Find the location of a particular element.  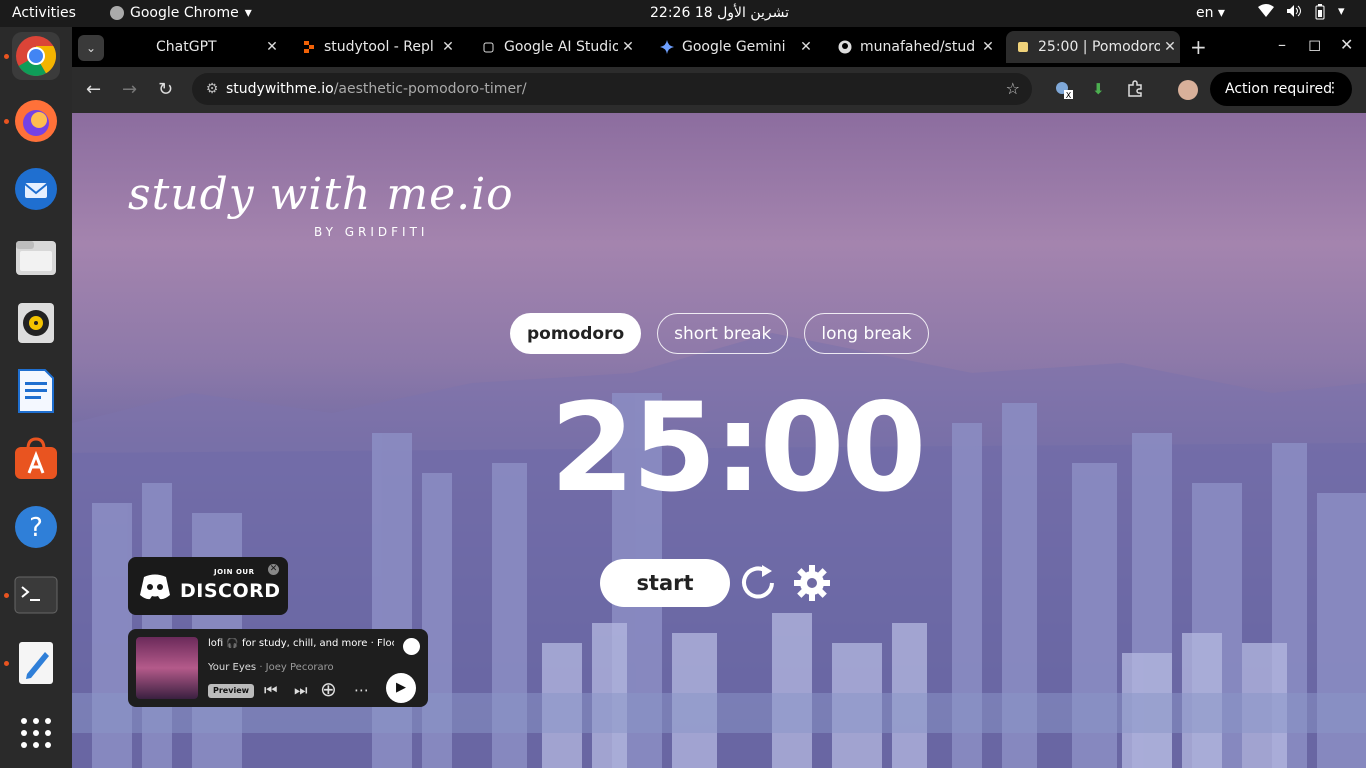

rhythmbox-icon is located at coordinates (36, 323).